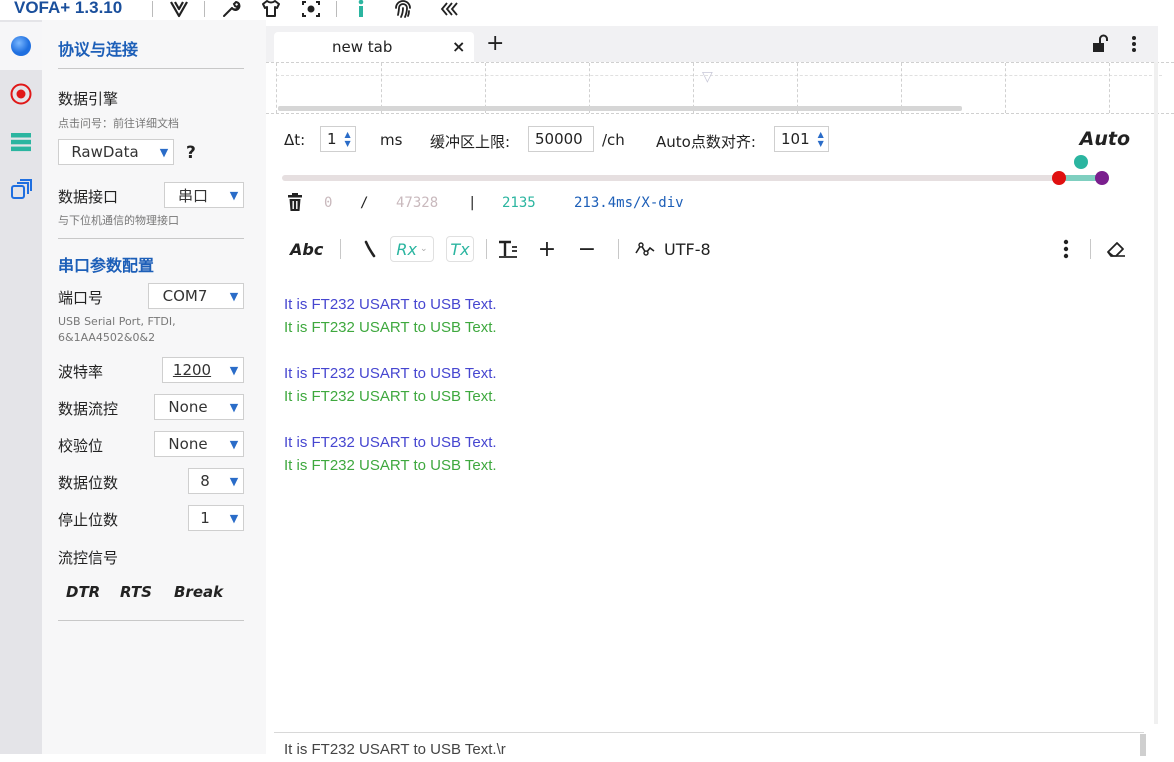  Describe the element at coordinates (271, 9) in the screenshot. I see `shirt-icon` at that location.